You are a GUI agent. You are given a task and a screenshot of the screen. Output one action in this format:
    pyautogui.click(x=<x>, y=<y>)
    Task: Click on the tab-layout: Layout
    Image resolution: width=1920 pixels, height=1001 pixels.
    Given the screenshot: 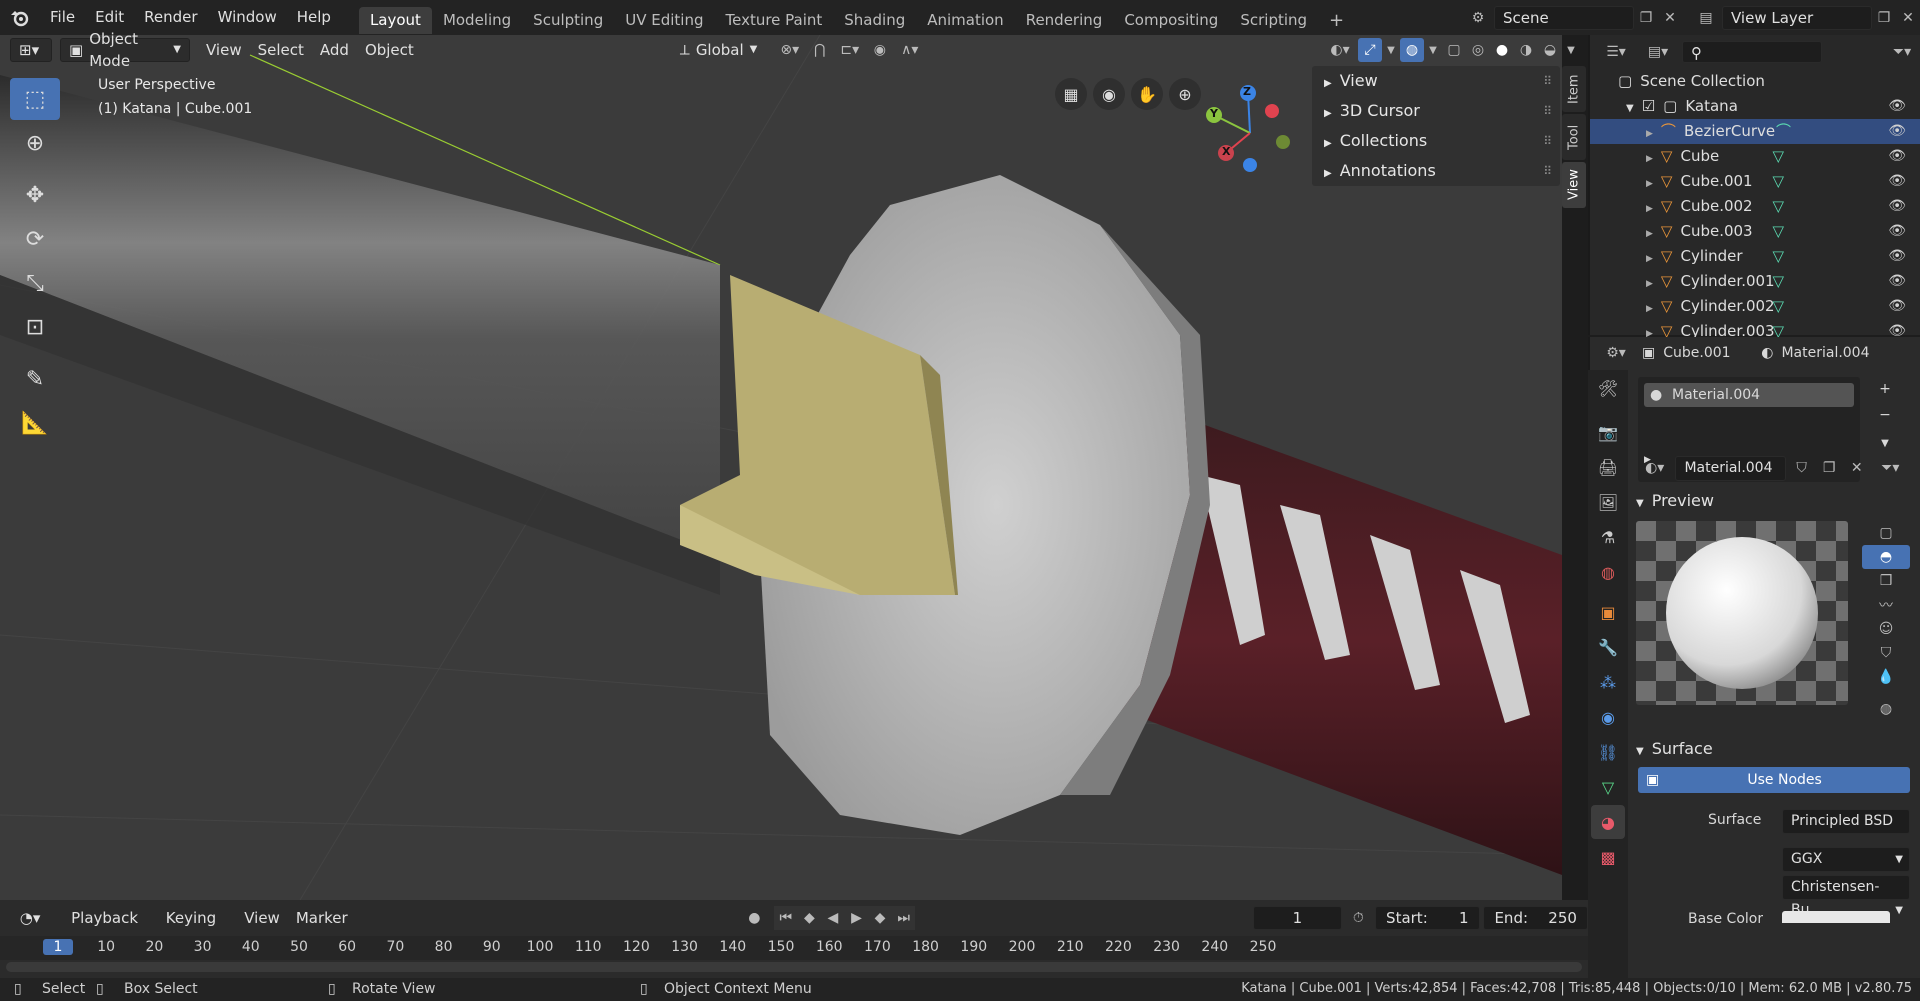 What is the action you would take?
    pyautogui.click(x=395, y=20)
    